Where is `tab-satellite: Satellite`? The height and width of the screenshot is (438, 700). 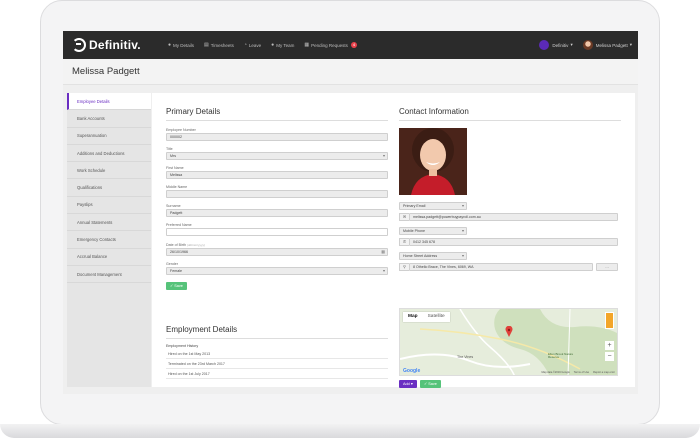
tab-satellite: Satellite is located at coordinates (436, 317).